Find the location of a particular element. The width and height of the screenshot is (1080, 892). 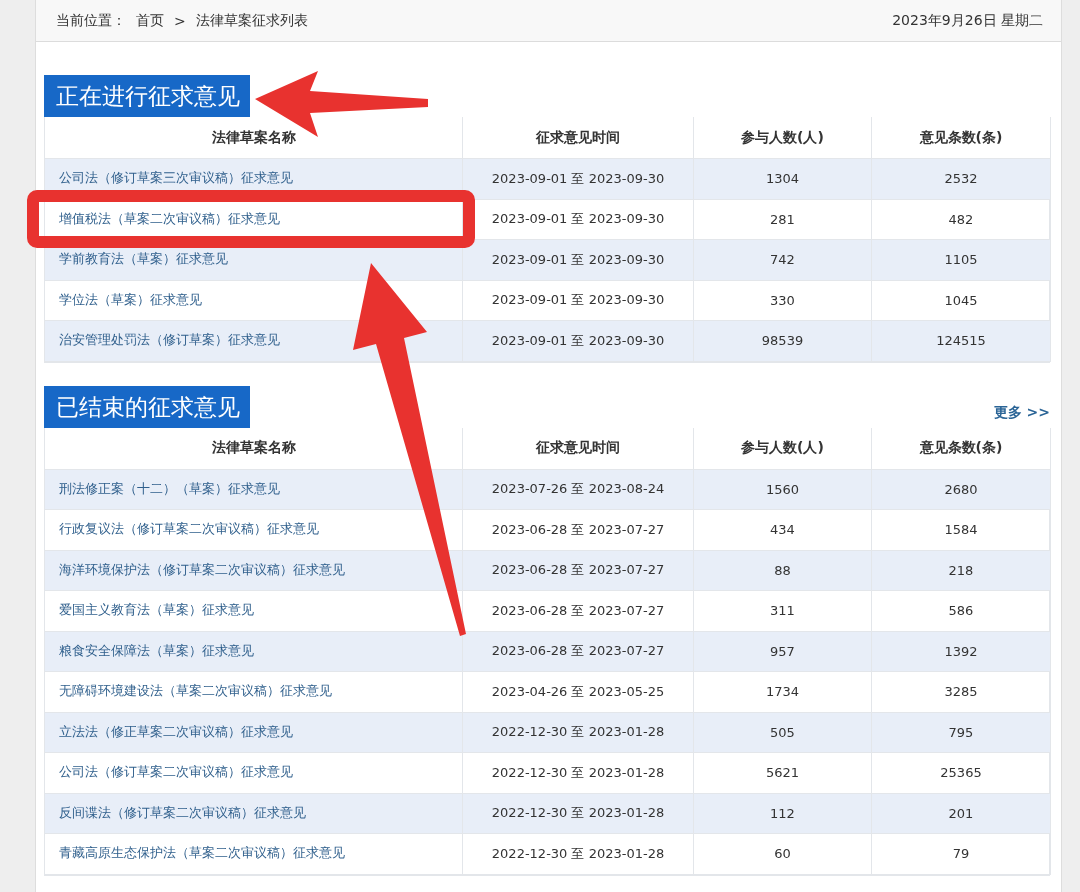

table-cell: 1734 is located at coordinates (783, 692).